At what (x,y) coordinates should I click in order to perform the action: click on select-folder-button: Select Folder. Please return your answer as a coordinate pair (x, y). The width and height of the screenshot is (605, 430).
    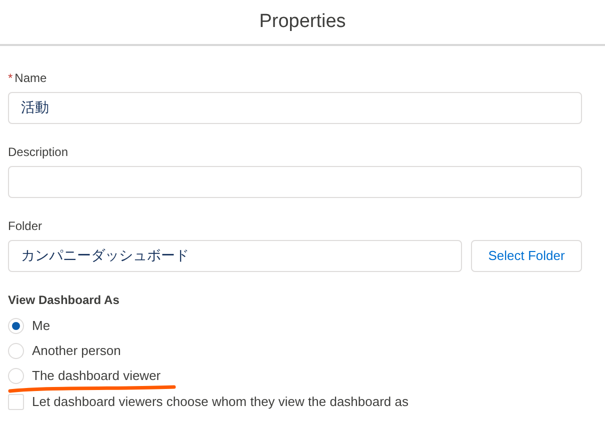
    Looking at the image, I should click on (526, 256).